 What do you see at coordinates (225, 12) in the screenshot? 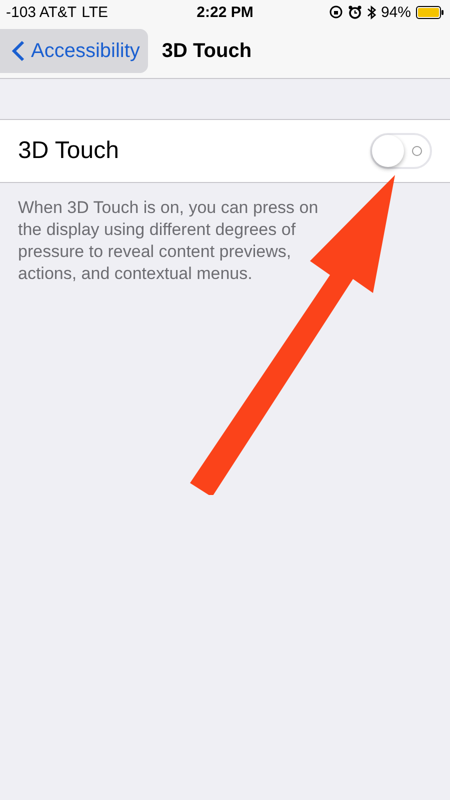
I see `status-time: 2:22 PM` at bounding box center [225, 12].